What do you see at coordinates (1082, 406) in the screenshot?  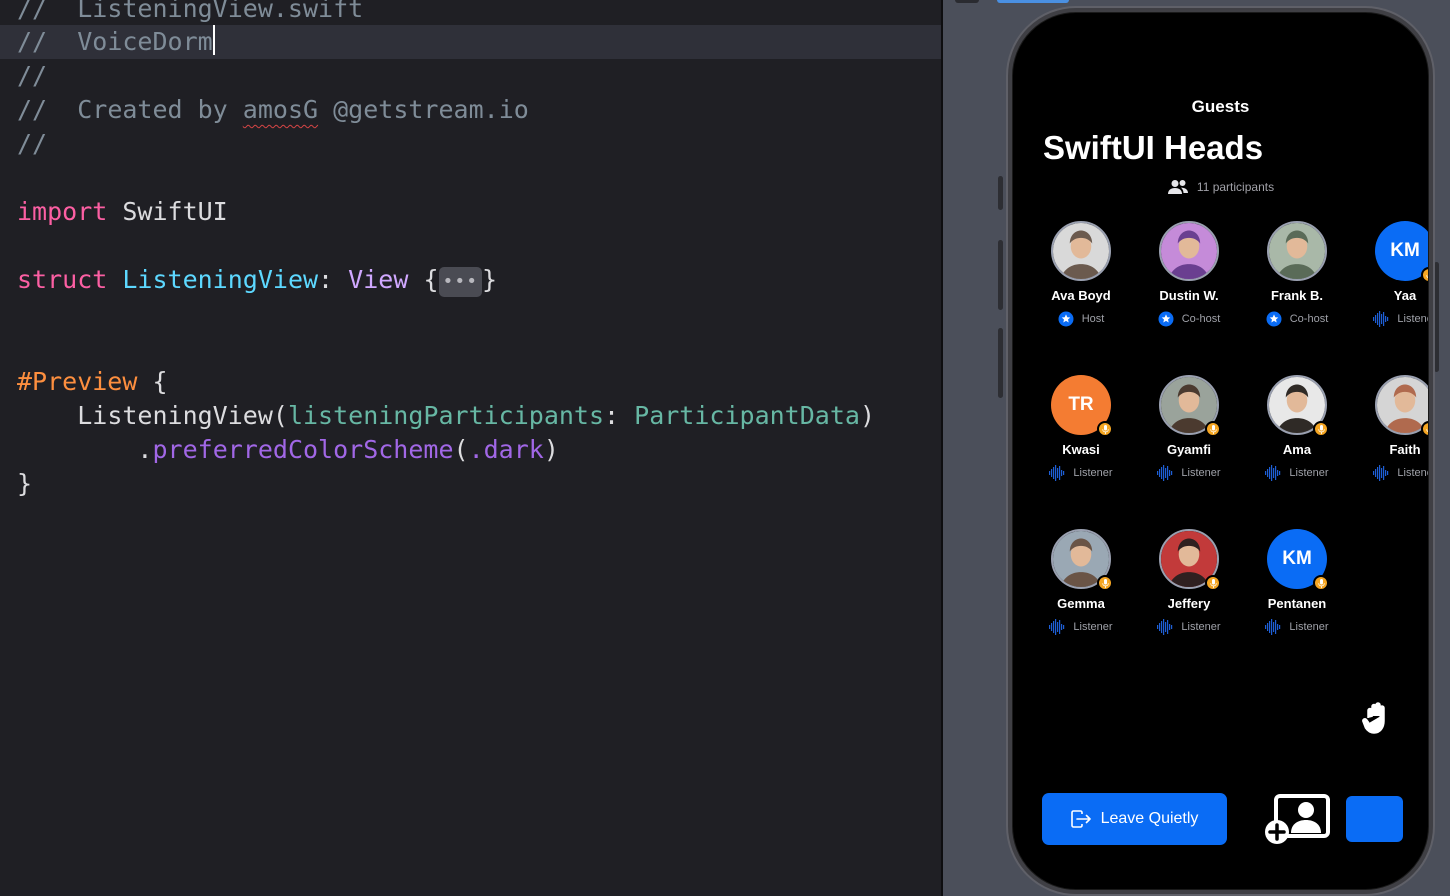 I see `participant-avatar: TR` at bounding box center [1082, 406].